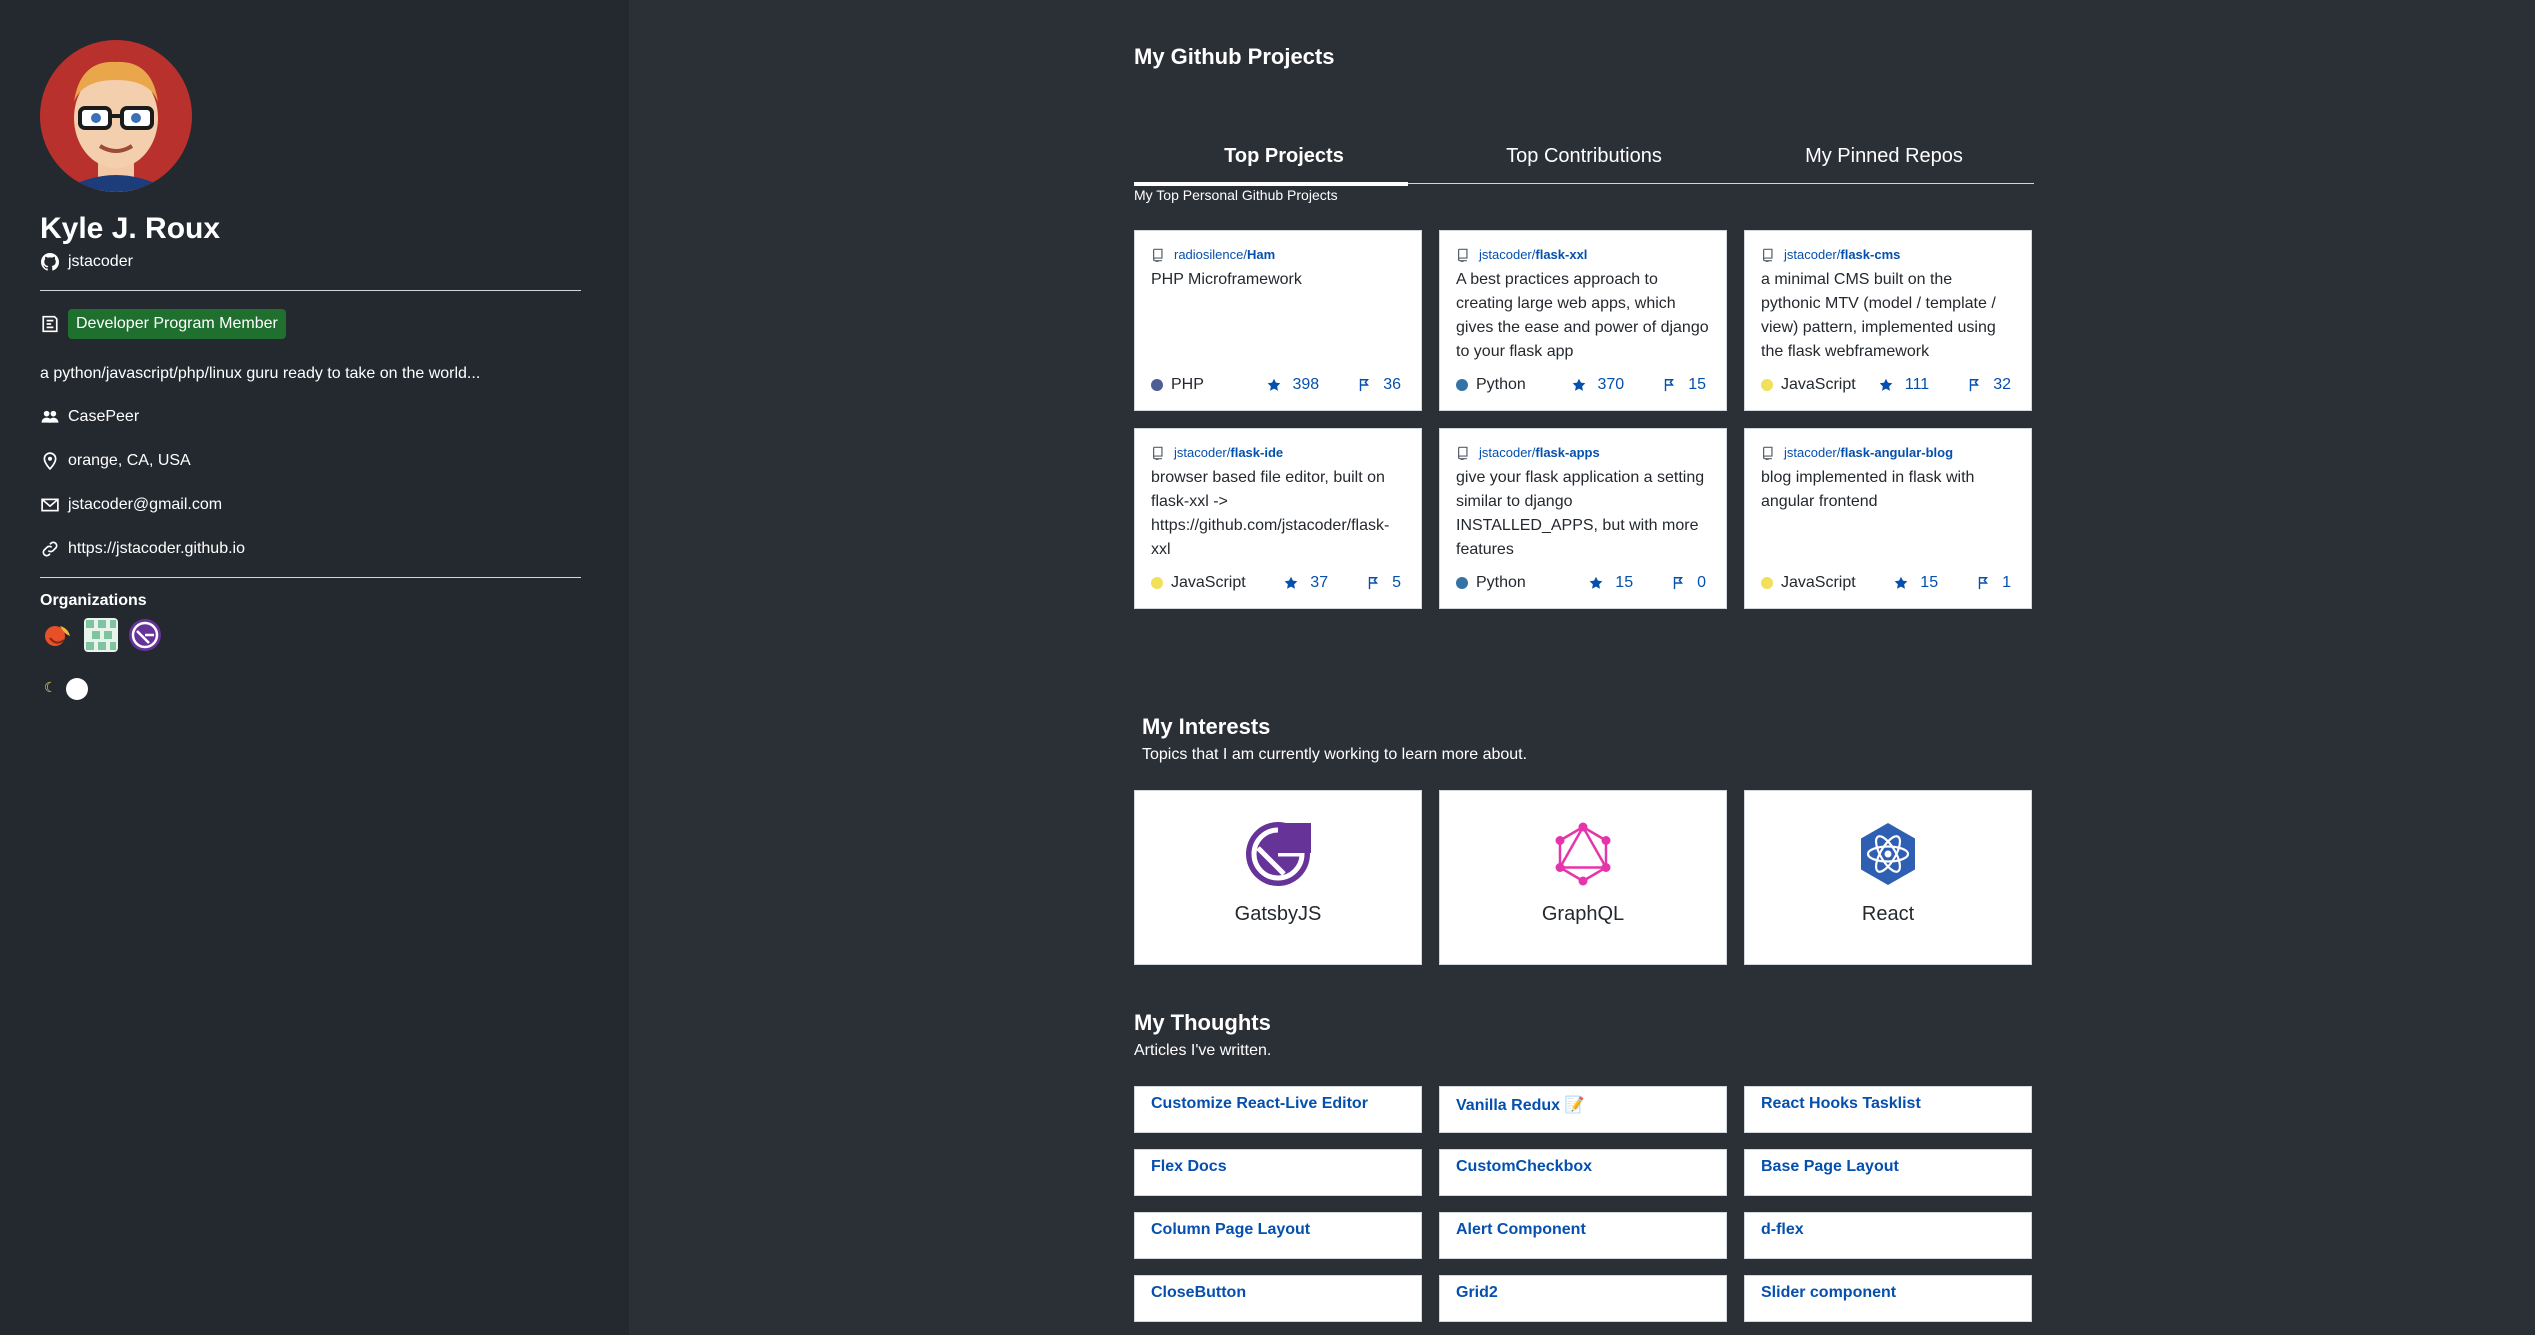 The image size is (2535, 1335). Describe the element at coordinates (1598, 385) in the screenshot. I see `repo-stars: 370` at that location.